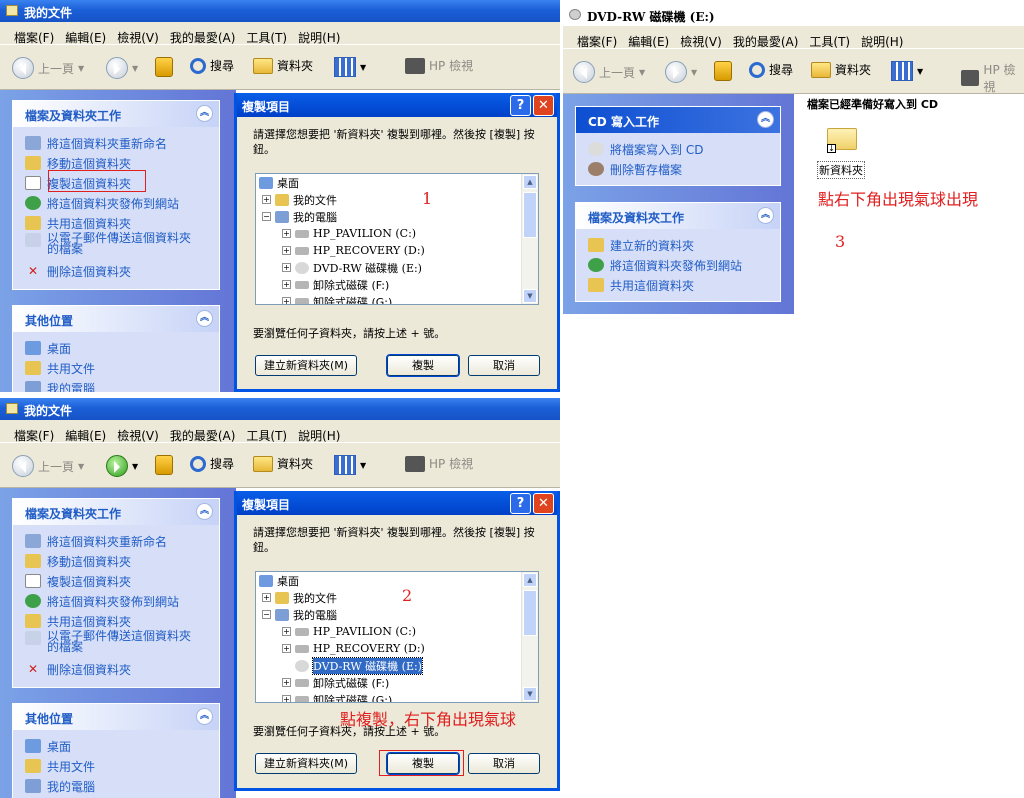  Describe the element at coordinates (397, 267) in the screenshot. I see `tree-node-drive-e: + DVD-RW 磁碟機 (E:)` at that location.